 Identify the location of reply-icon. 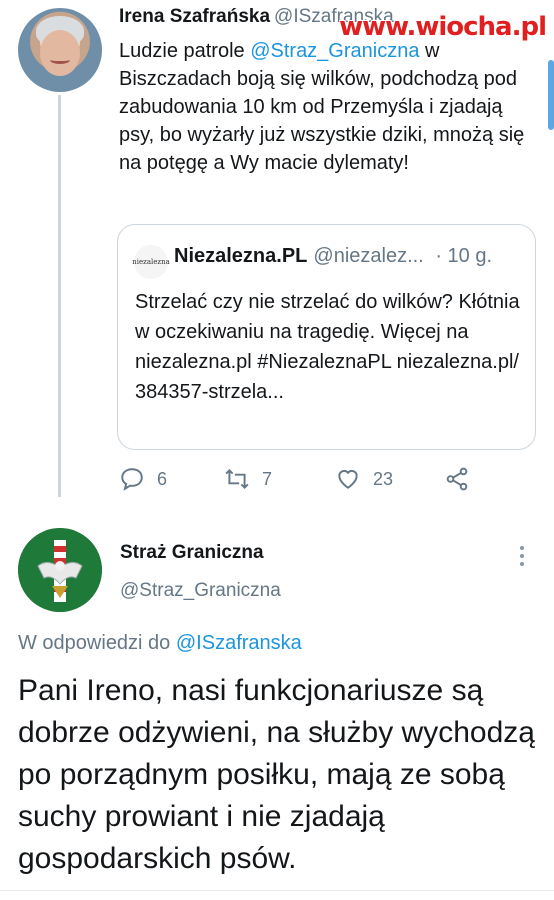
(132, 479).